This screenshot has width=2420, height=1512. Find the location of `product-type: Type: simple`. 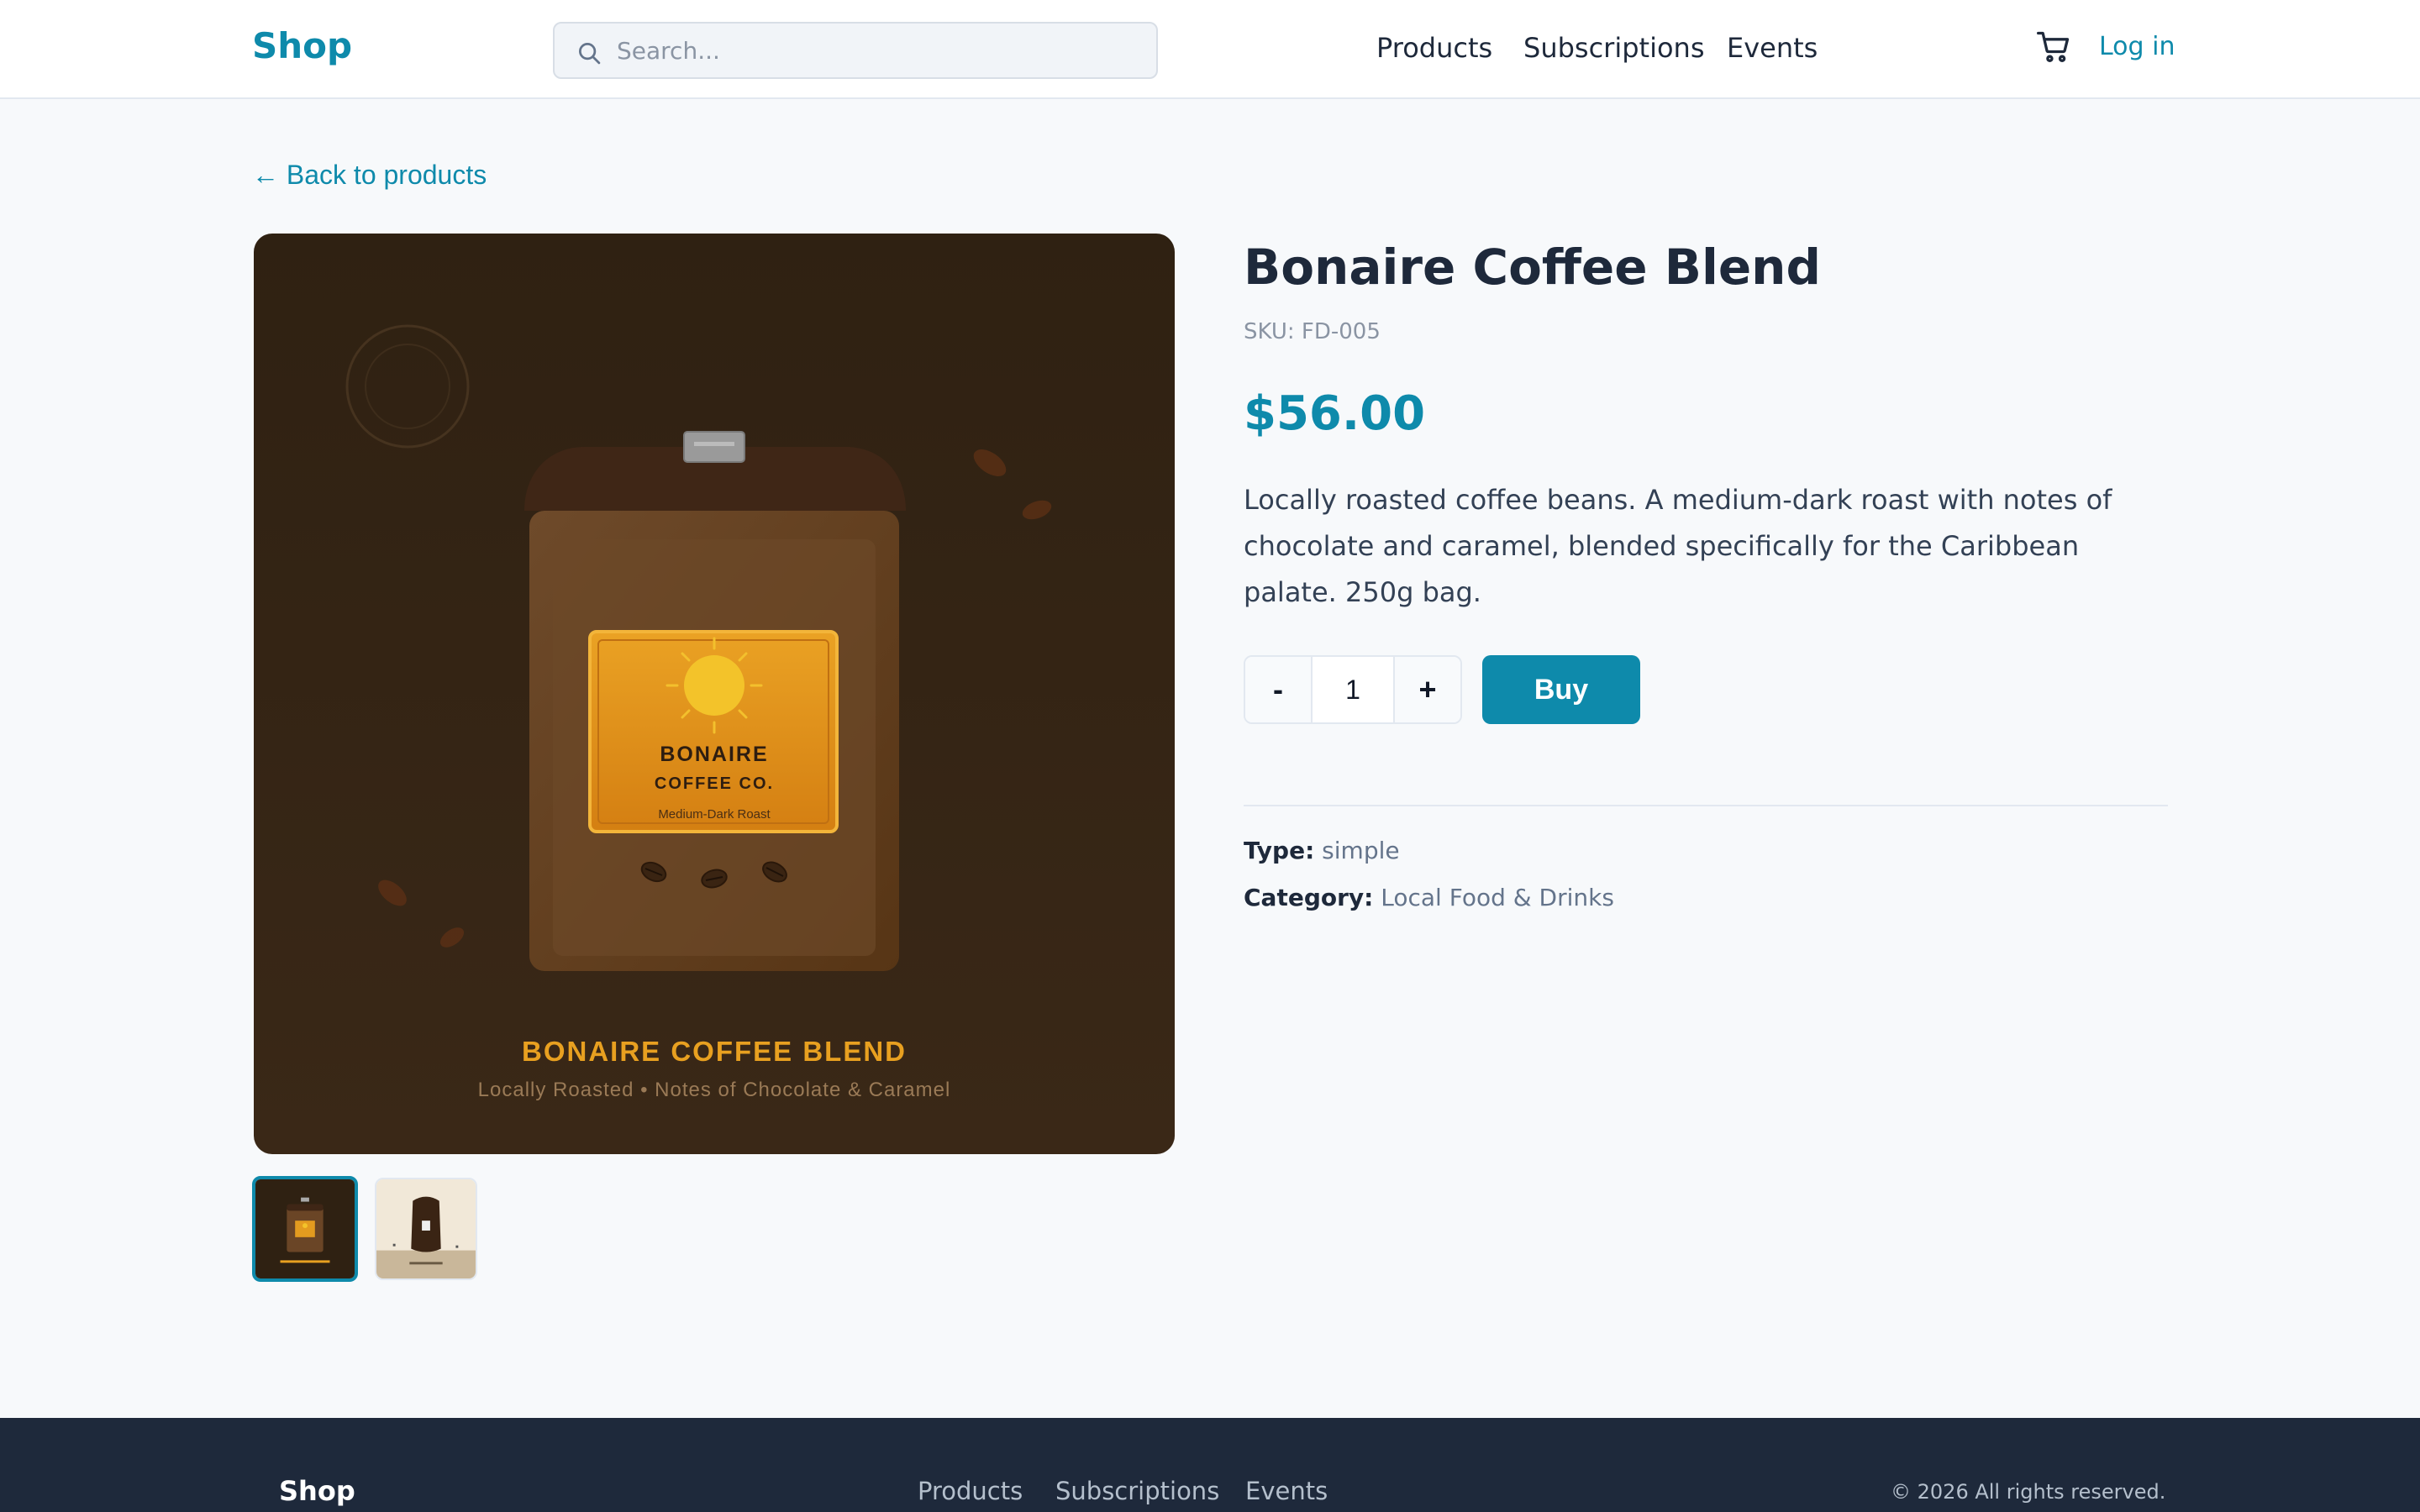

product-type: Type: simple is located at coordinates (1322, 850).